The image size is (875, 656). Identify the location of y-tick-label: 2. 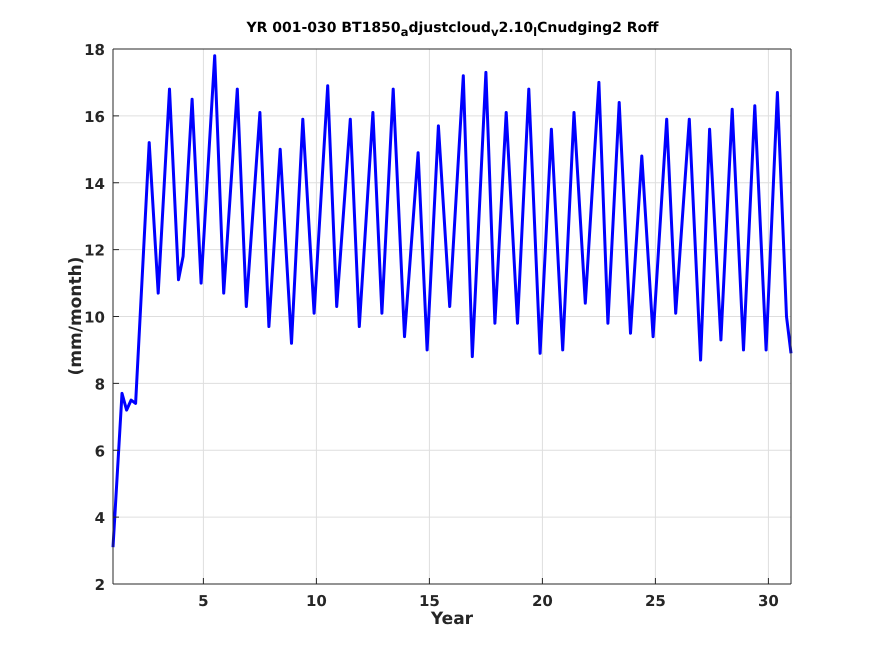
(99, 585).